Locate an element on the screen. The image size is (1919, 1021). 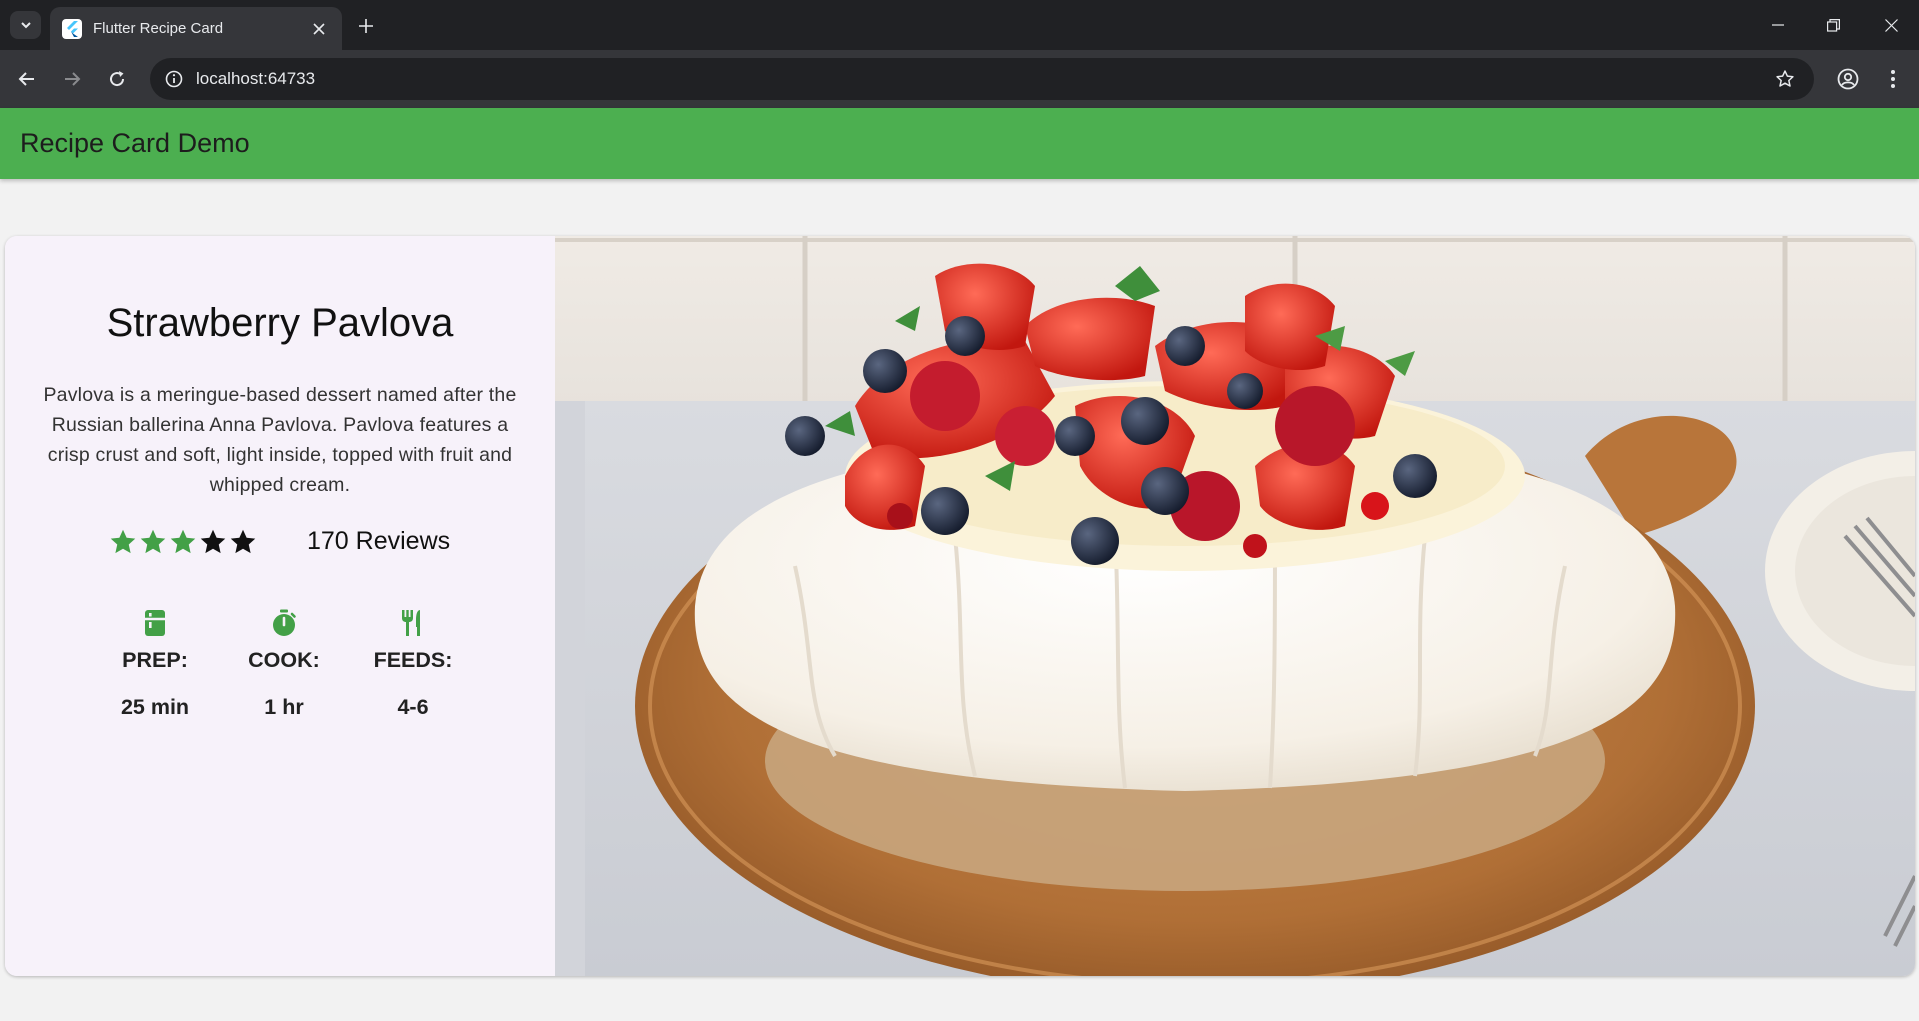
menu-button is located at coordinates (1893, 79).